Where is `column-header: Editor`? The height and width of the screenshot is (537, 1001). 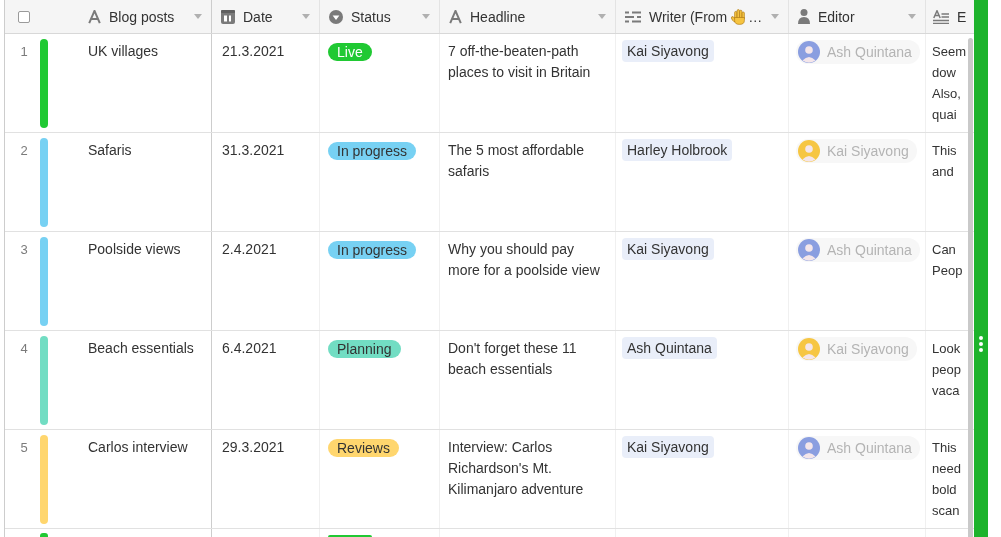 column-header: Editor is located at coordinates (857, 16).